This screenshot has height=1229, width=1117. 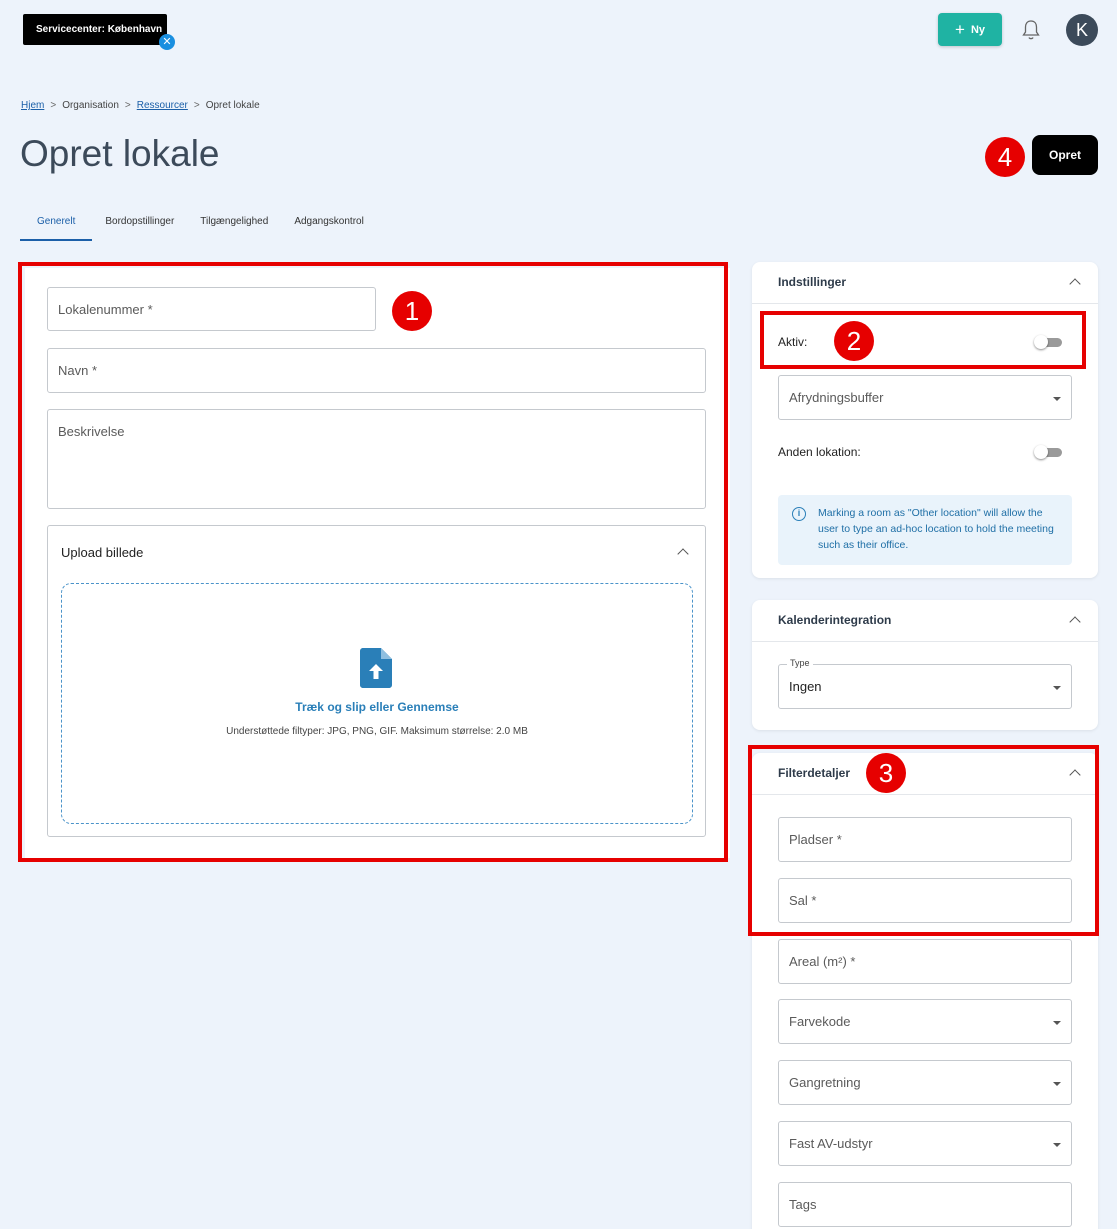 I want to click on page-title: Opret lokale, so click(x=120, y=153).